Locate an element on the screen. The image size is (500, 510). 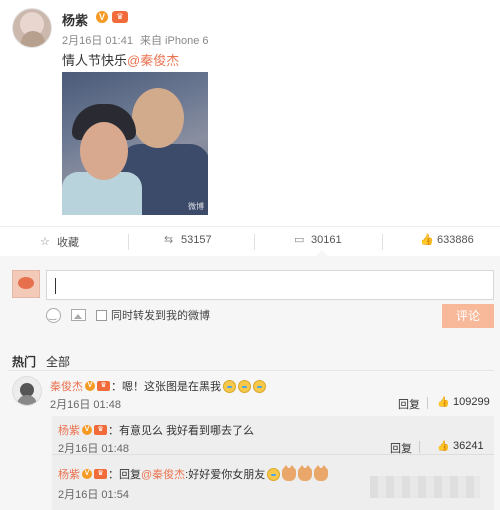
comment-text: 秦俊杰 V ♛ ：嗯！这张图是在黑我 is located at coordinates (158, 386).